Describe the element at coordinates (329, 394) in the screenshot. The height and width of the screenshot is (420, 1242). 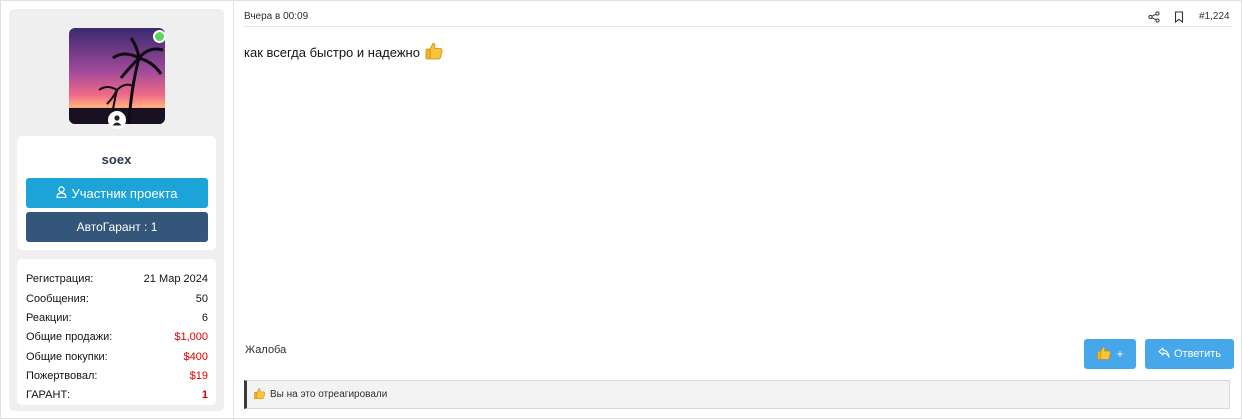
I see `reactions-text: Вы на это отреагировали` at that location.